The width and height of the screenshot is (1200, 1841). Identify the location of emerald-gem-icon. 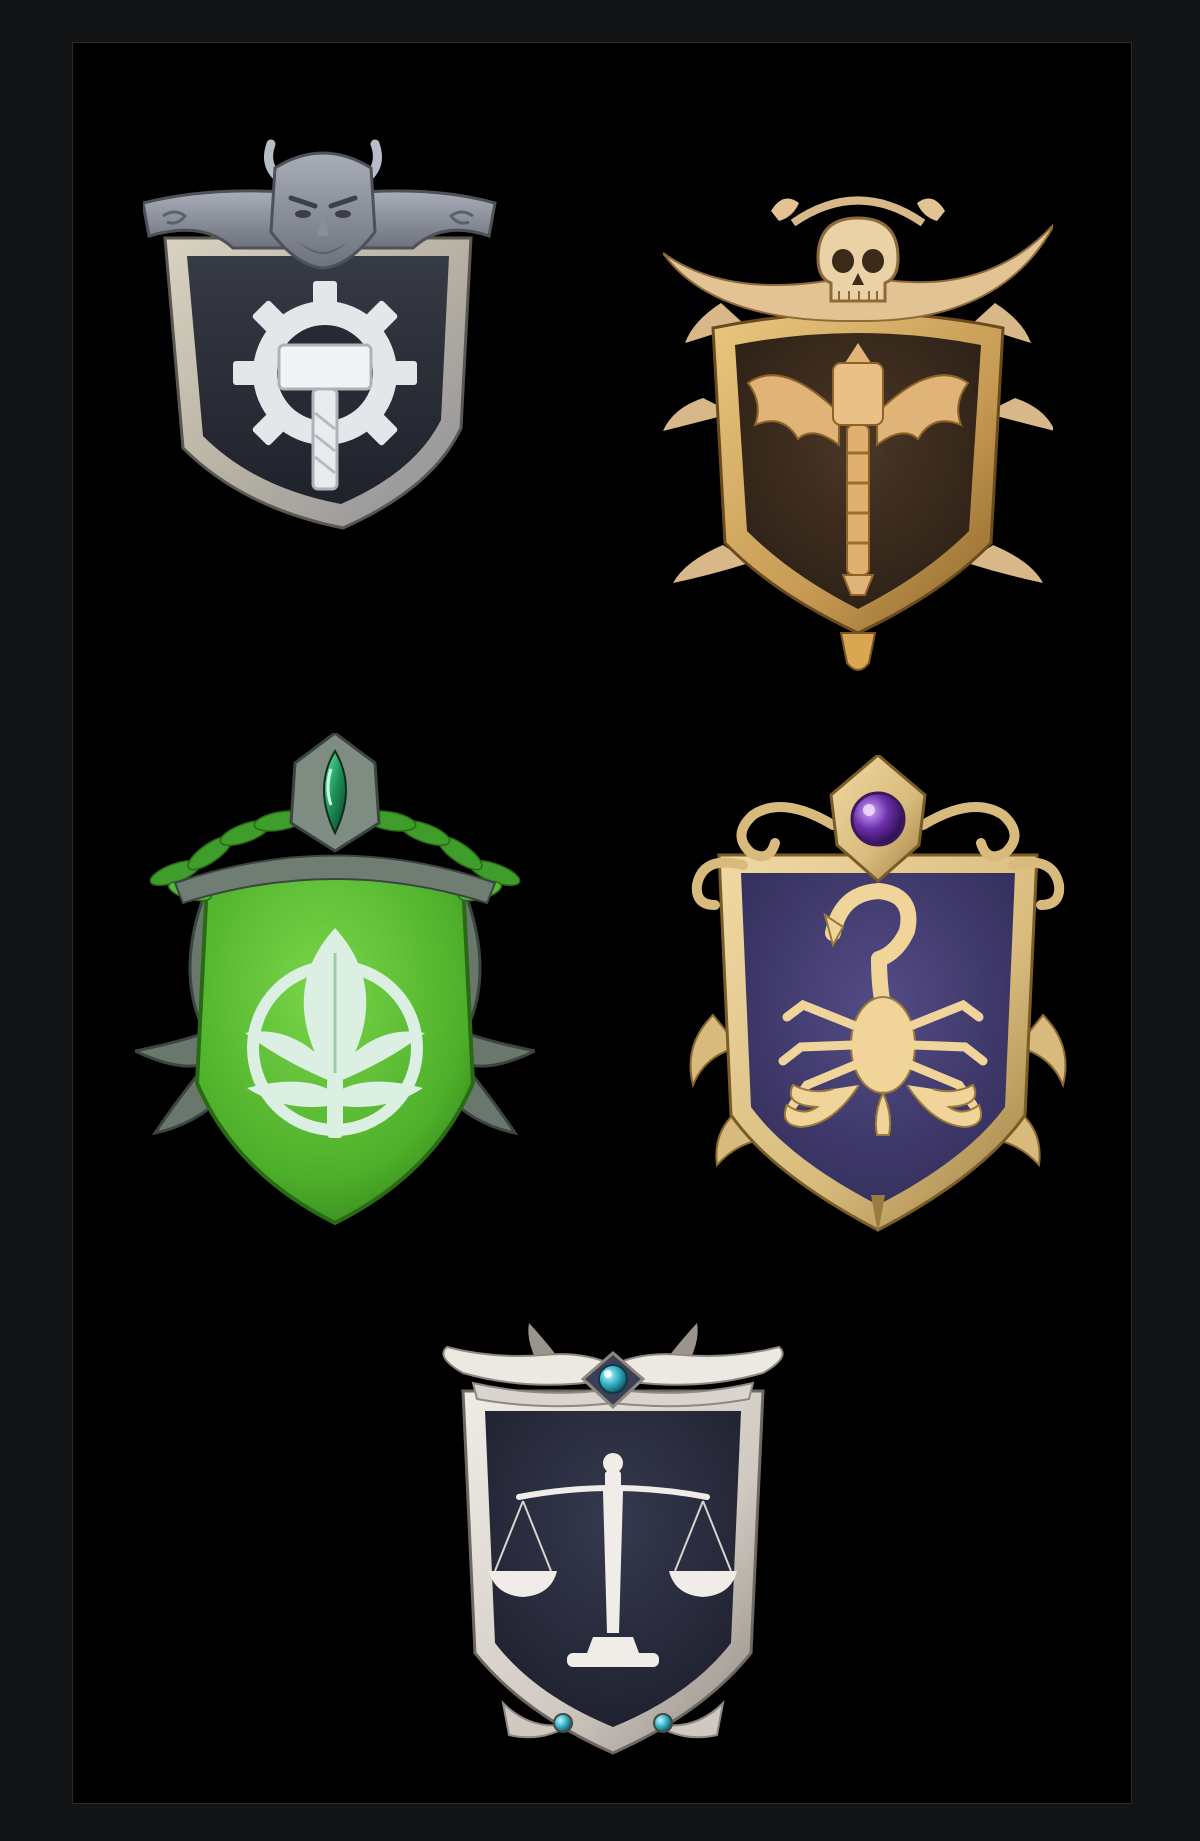
(335, 793).